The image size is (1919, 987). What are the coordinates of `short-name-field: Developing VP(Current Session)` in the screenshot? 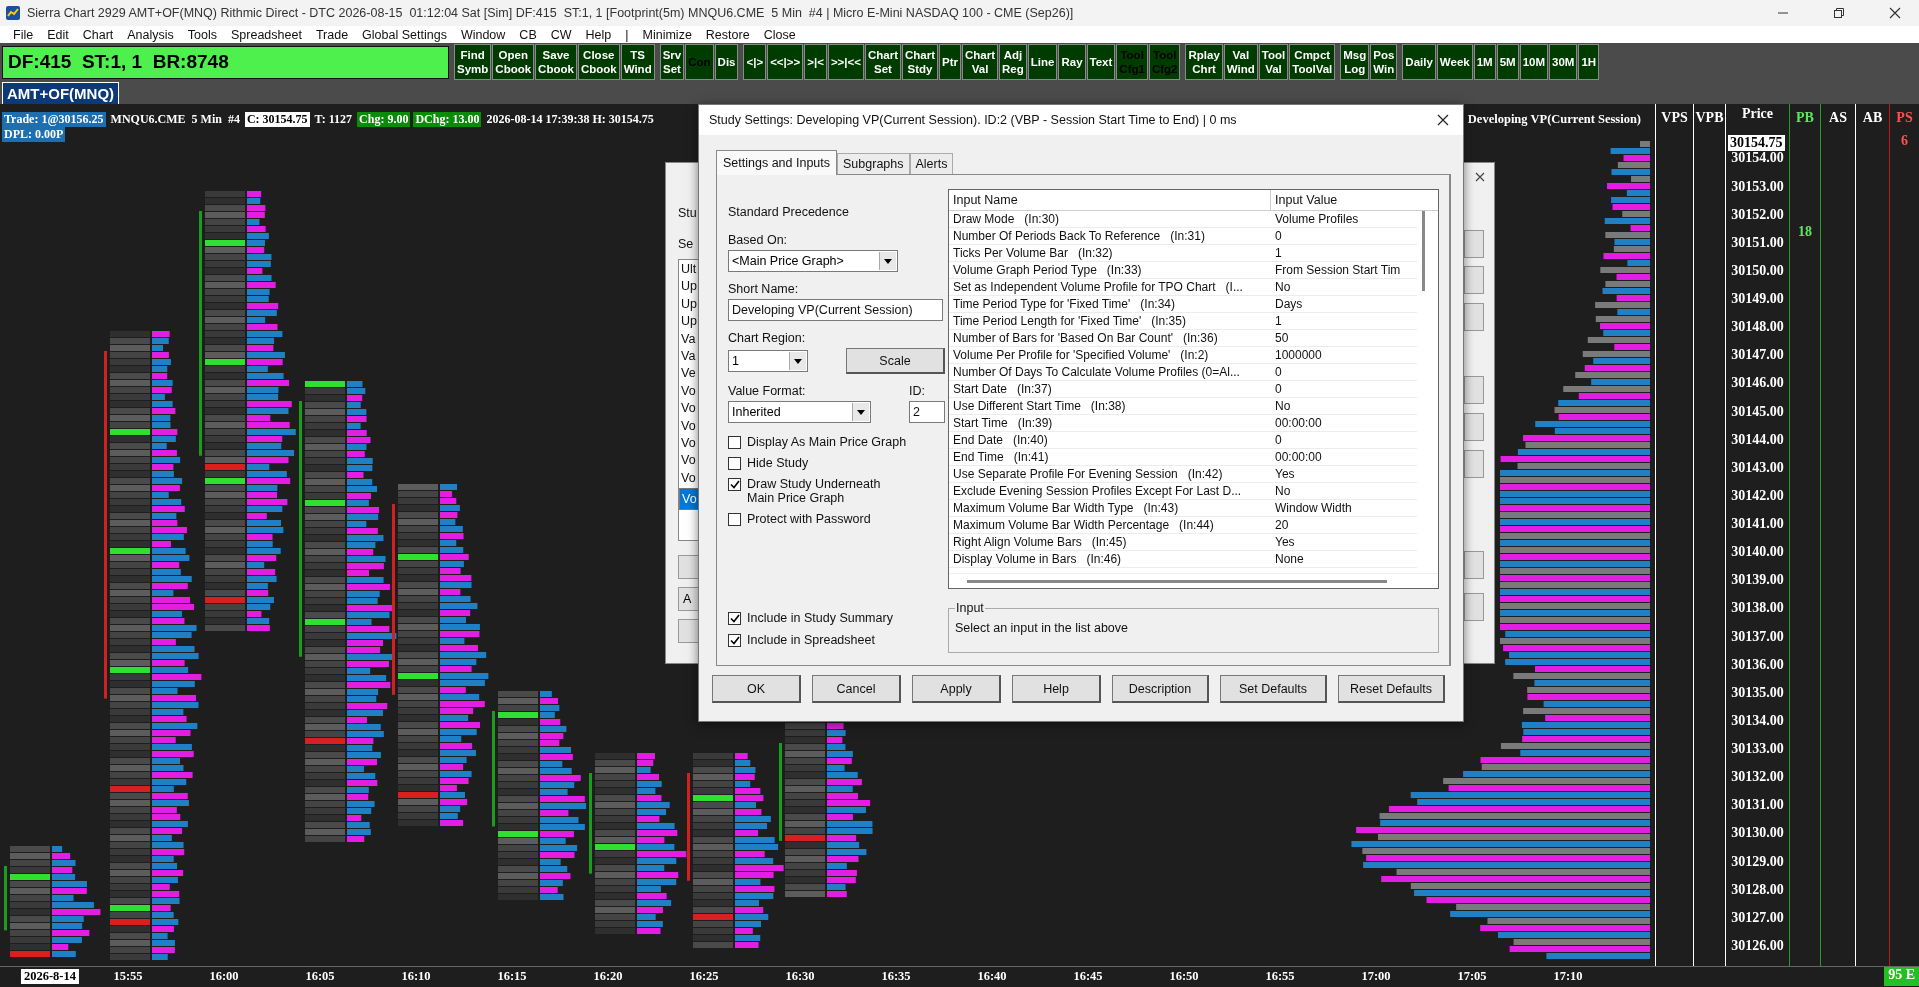 It's located at (835, 310).